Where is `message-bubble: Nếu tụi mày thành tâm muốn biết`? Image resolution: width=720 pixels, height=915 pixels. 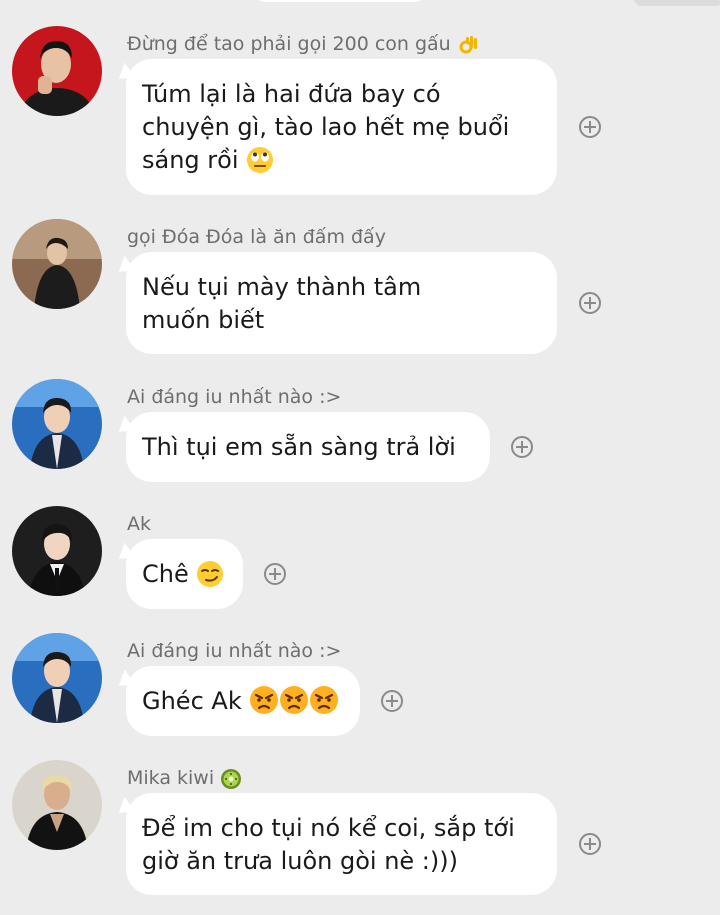 message-bubble: Nếu tụi mày thành tâm muốn biết is located at coordinates (341, 303).